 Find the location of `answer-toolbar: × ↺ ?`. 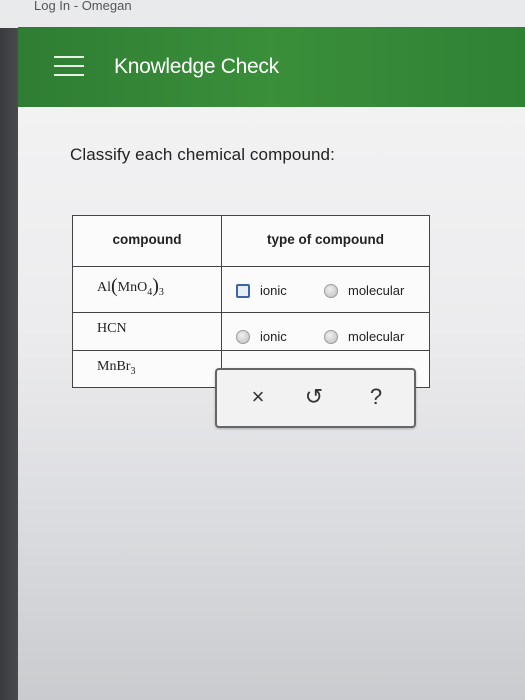

answer-toolbar: × ↺ ? is located at coordinates (315, 398).